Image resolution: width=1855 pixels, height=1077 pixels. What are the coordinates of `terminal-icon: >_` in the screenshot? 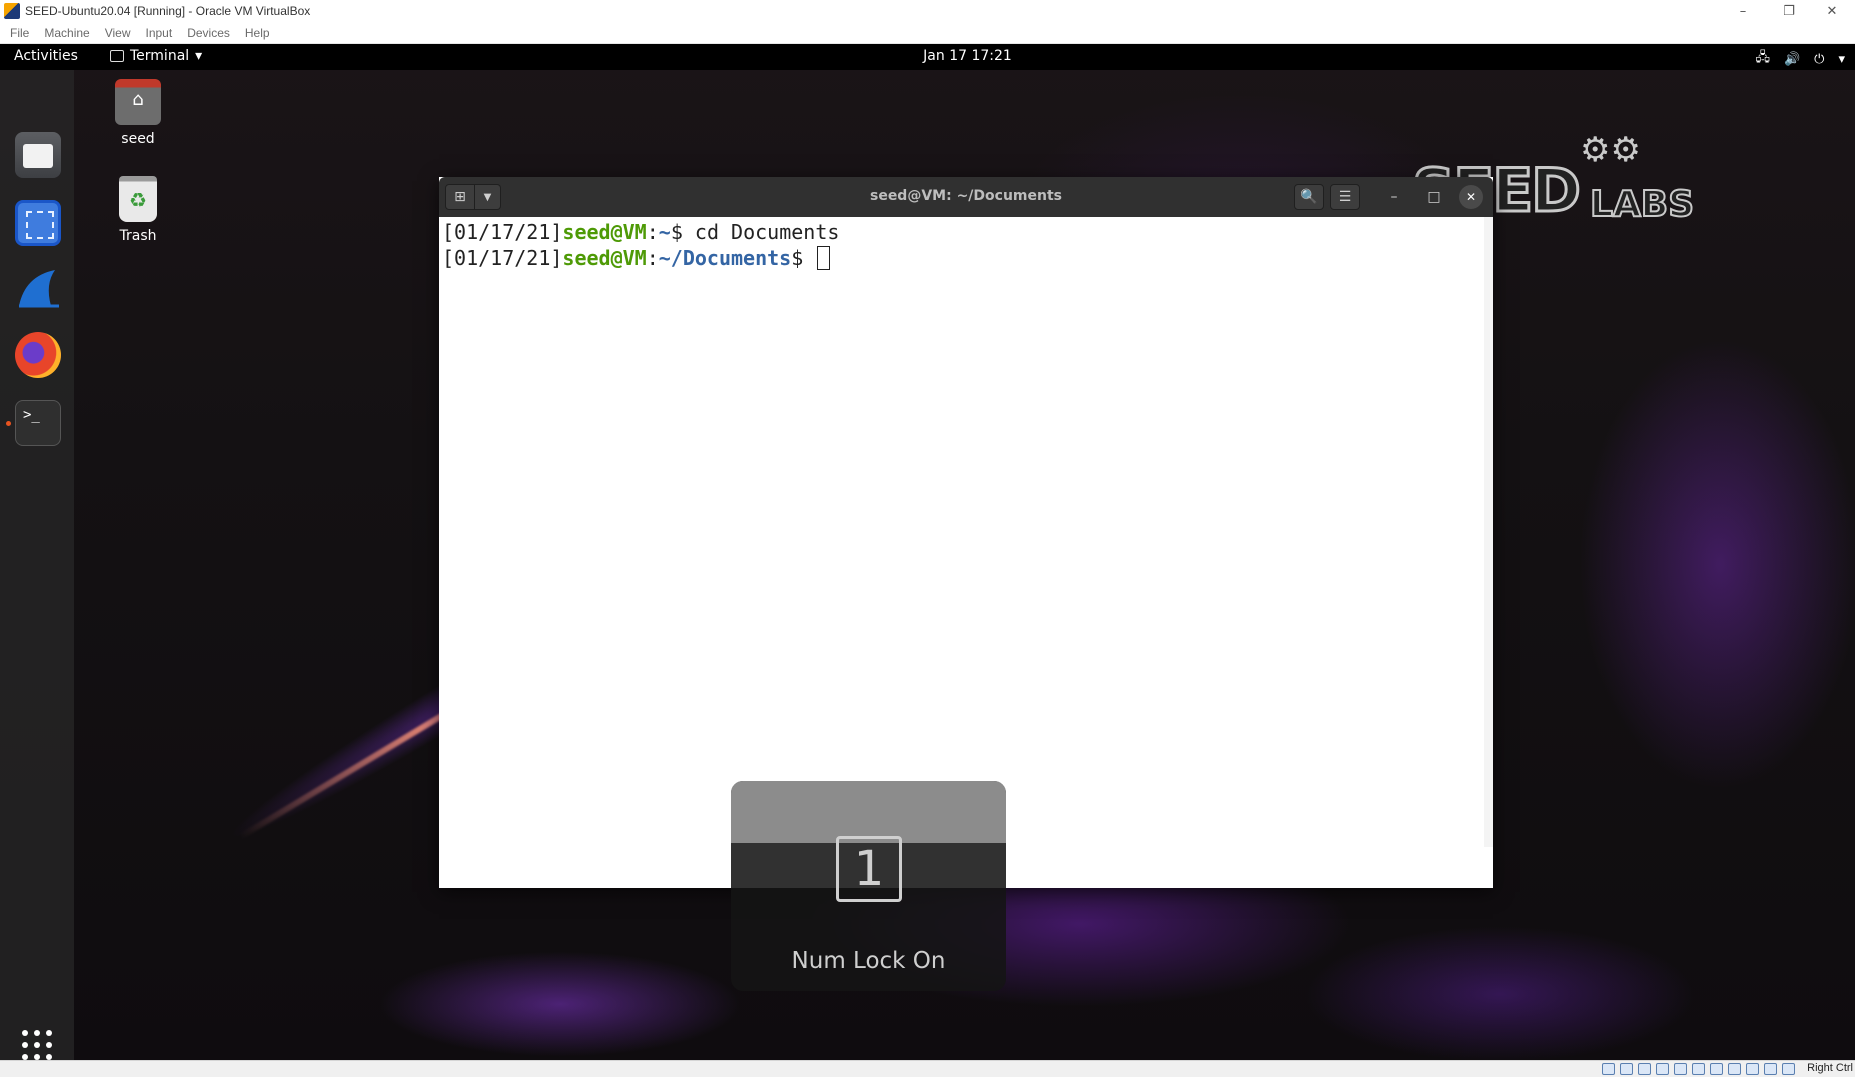 It's located at (38, 423).